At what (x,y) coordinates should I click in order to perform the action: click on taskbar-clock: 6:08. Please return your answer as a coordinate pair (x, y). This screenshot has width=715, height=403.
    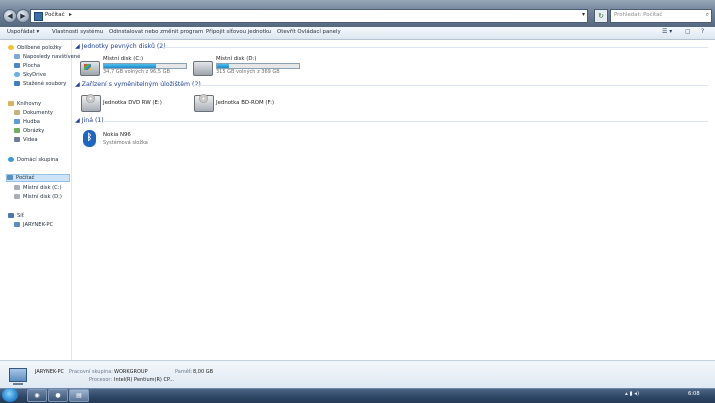
    Looking at the image, I should click on (694, 394).